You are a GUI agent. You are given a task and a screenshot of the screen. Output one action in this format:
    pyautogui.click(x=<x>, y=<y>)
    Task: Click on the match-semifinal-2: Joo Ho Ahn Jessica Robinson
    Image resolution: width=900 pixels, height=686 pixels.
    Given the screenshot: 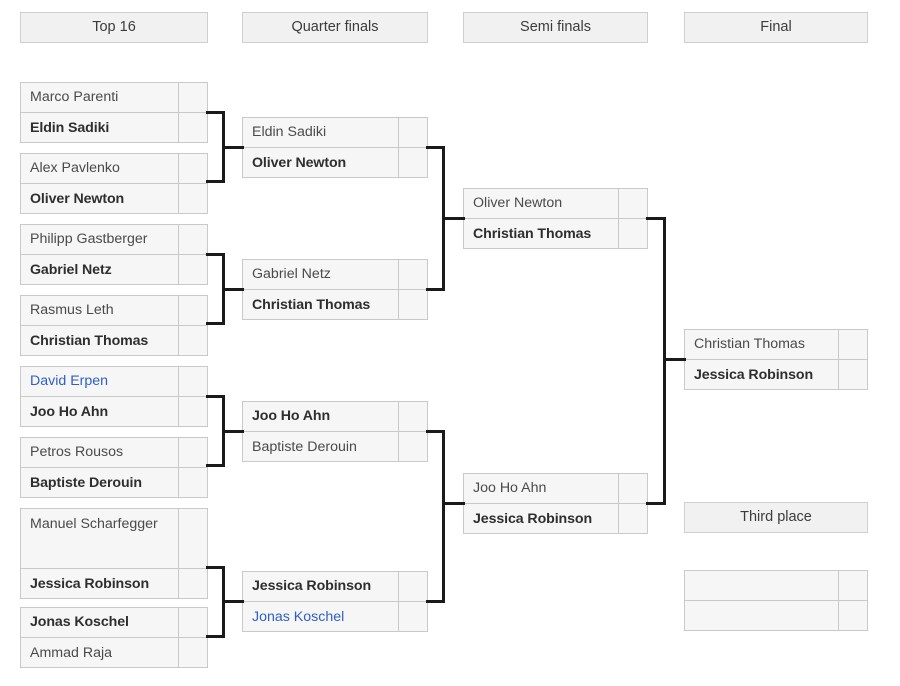 What is the action you would take?
    pyautogui.click(x=555, y=503)
    